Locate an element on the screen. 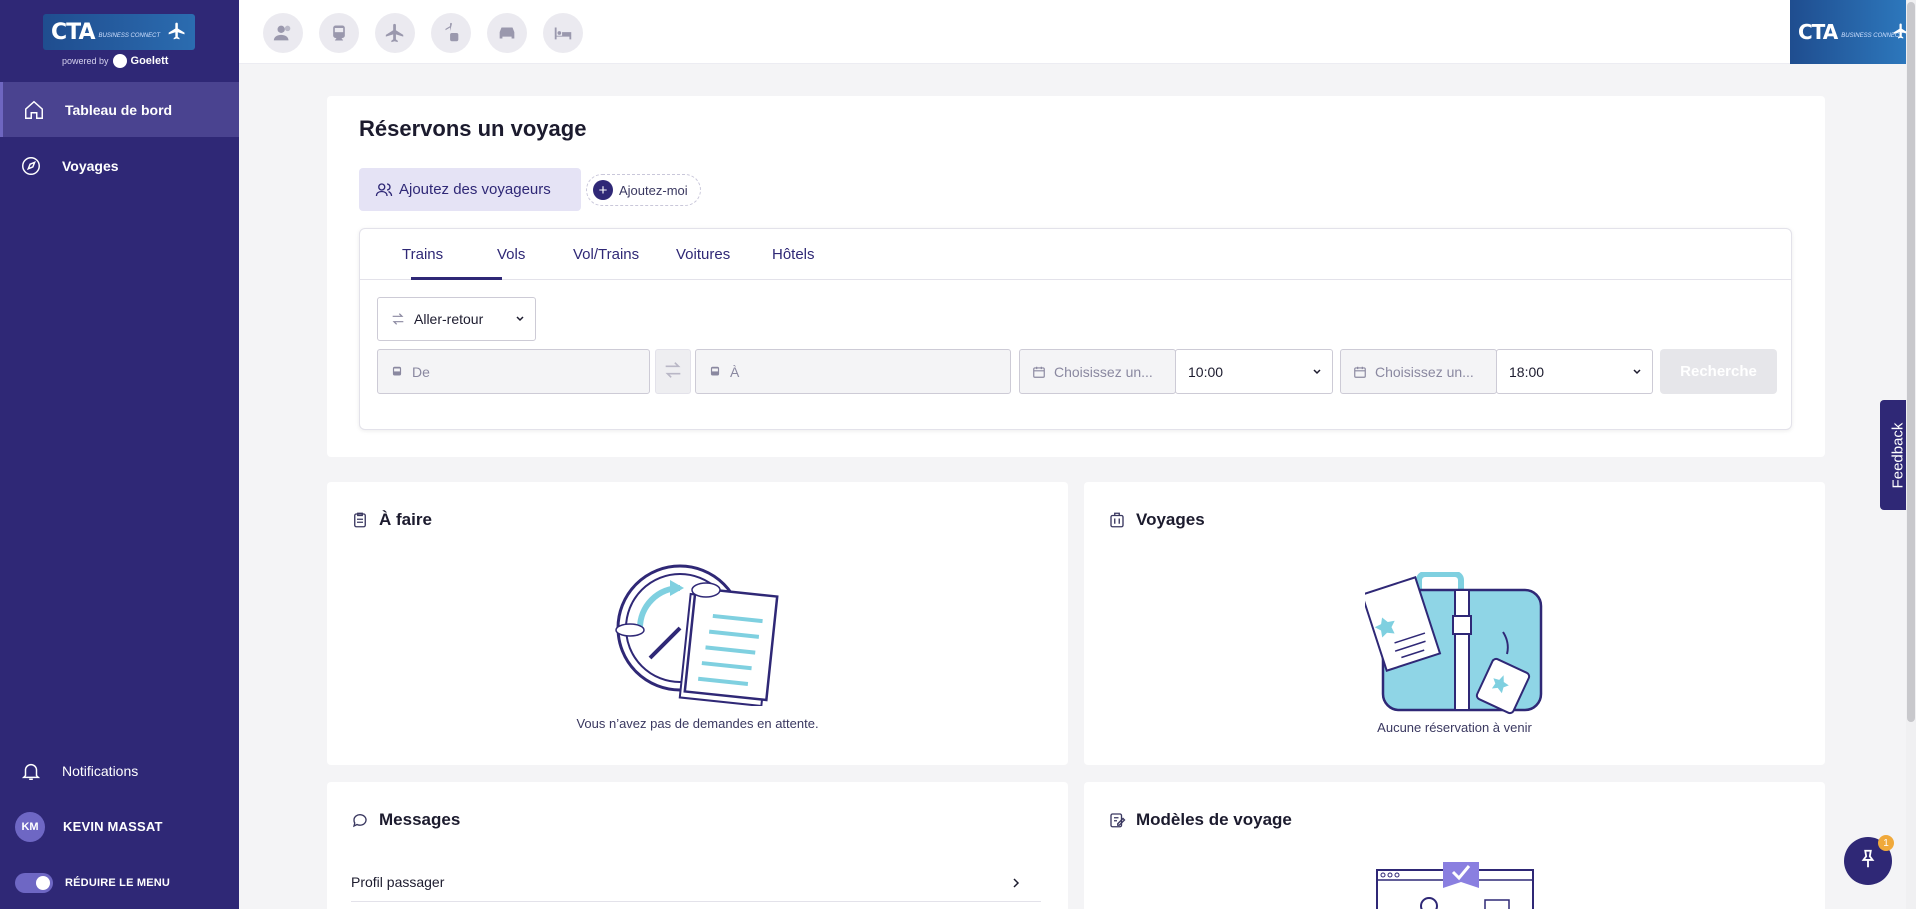 Image resolution: width=1916 pixels, height=909 pixels. trips-title-text: Voyages is located at coordinates (1170, 519).